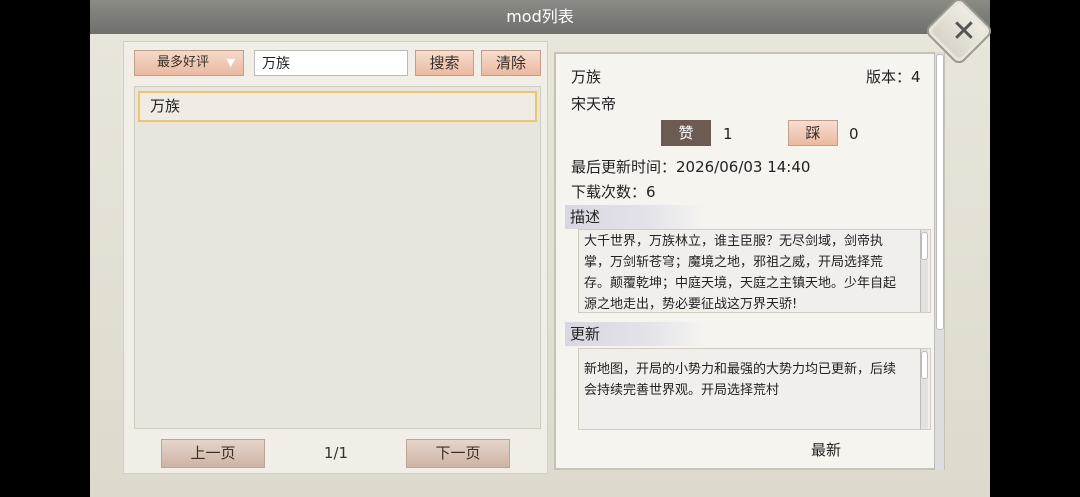 This screenshot has width=1080, height=497. What do you see at coordinates (613, 192) in the screenshot?
I see `download-count: 下载次数：6` at bounding box center [613, 192].